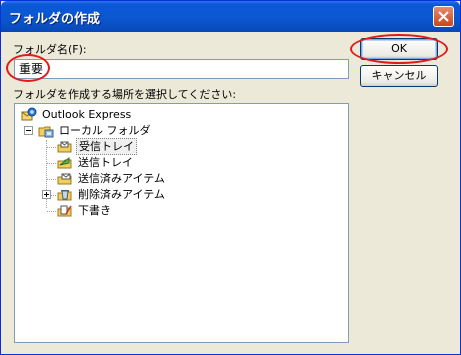  Describe the element at coordinates (105, 162) in the screenshot. I see `tree-item-label: 送信トレイ` at that location.